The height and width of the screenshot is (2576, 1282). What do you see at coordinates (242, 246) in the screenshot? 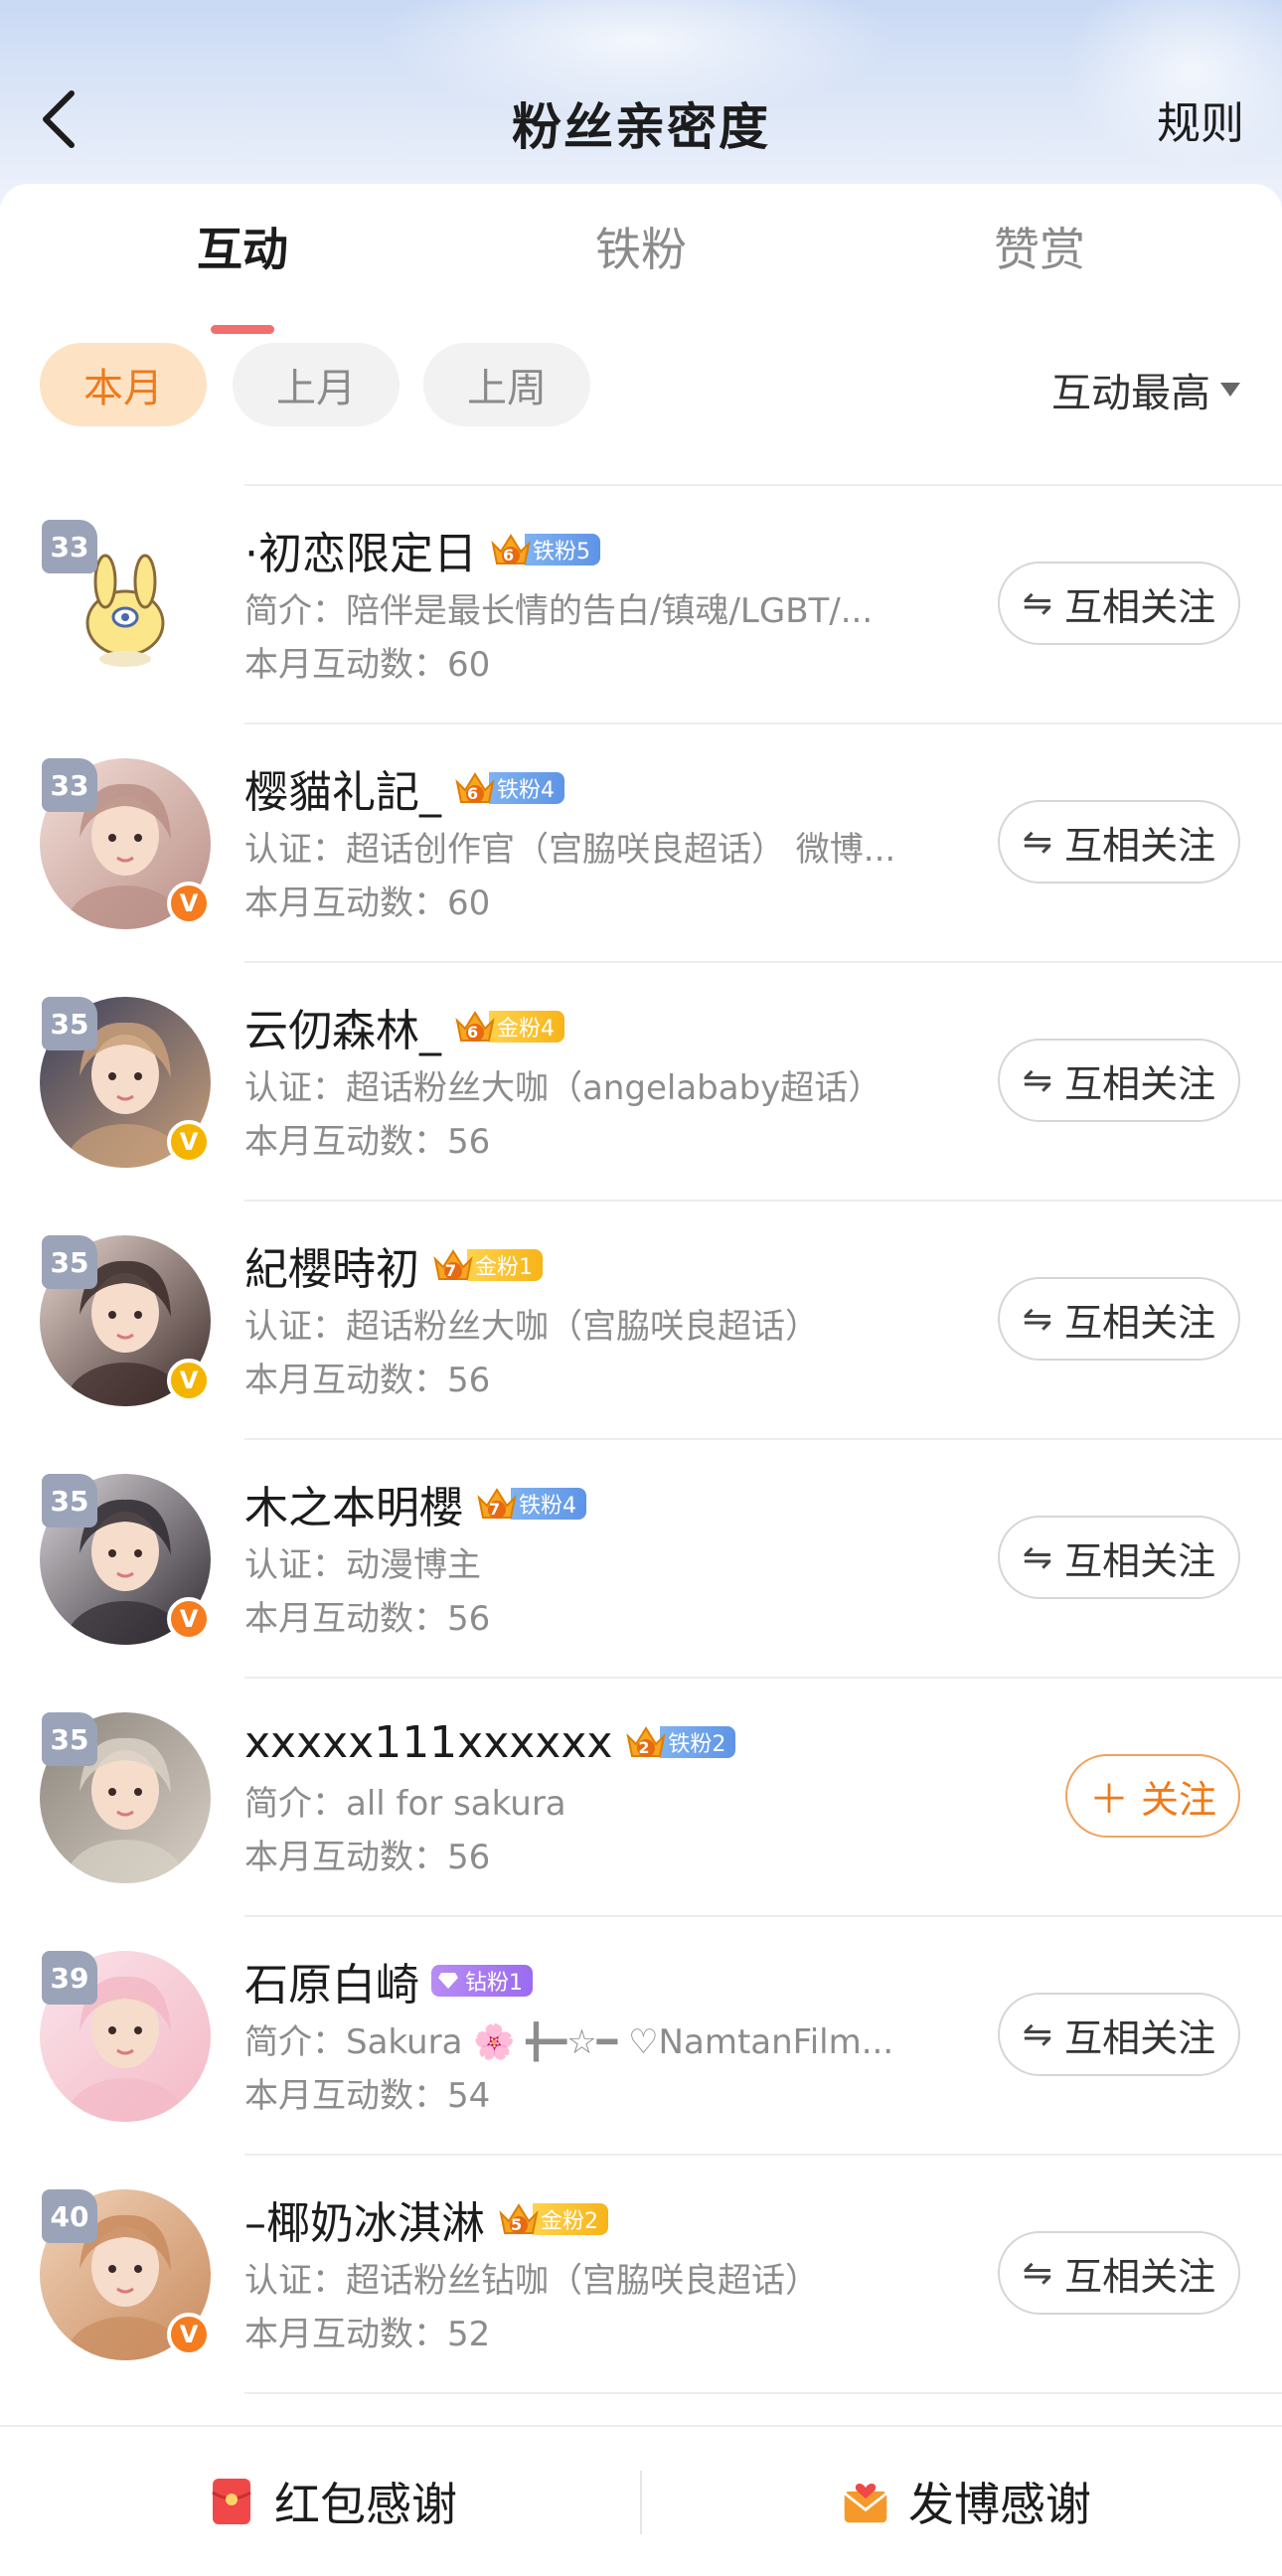
I see `tab-interaction: 互动` at bounding box center [242, 246].